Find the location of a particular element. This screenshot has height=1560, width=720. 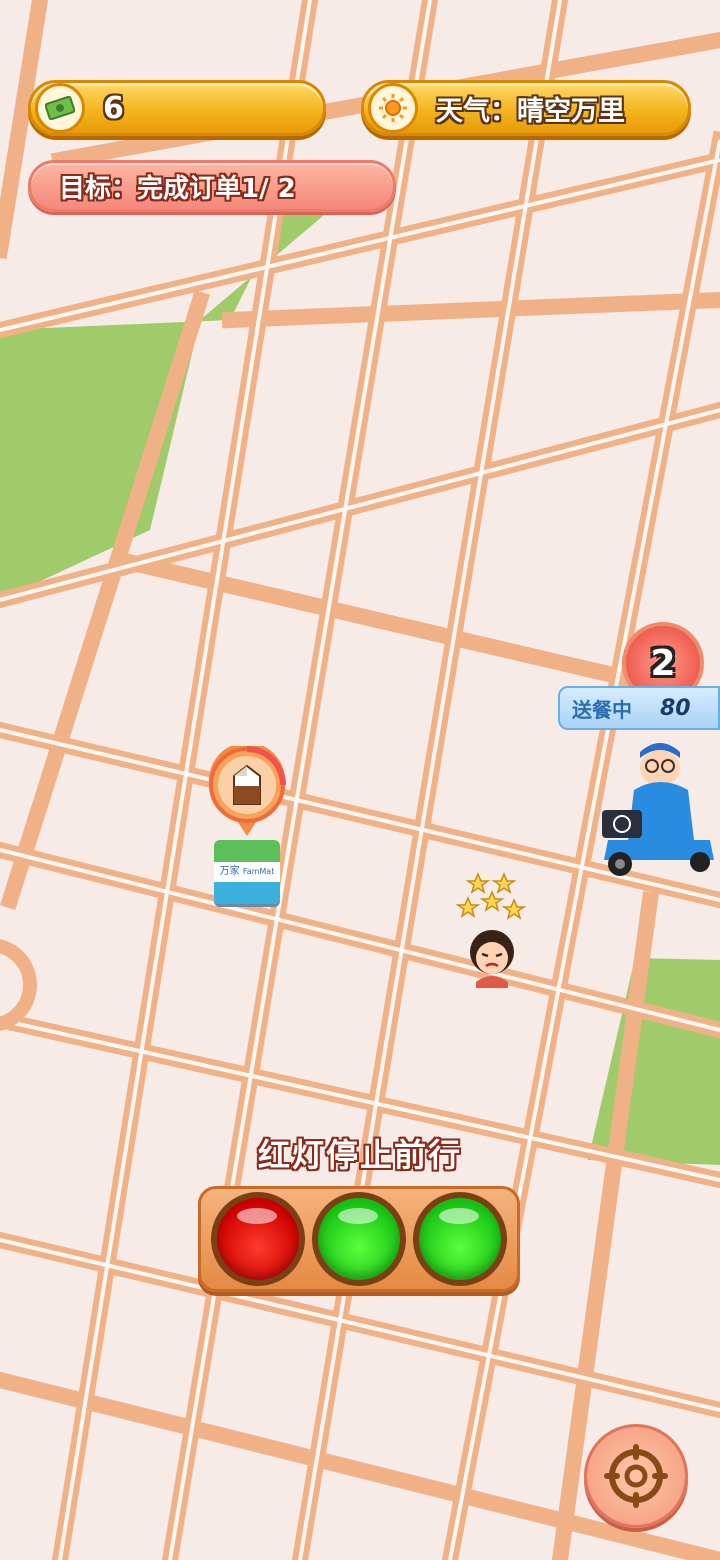

store-building-famimart: 万家 FamMat is located at coordinates (247, 872).